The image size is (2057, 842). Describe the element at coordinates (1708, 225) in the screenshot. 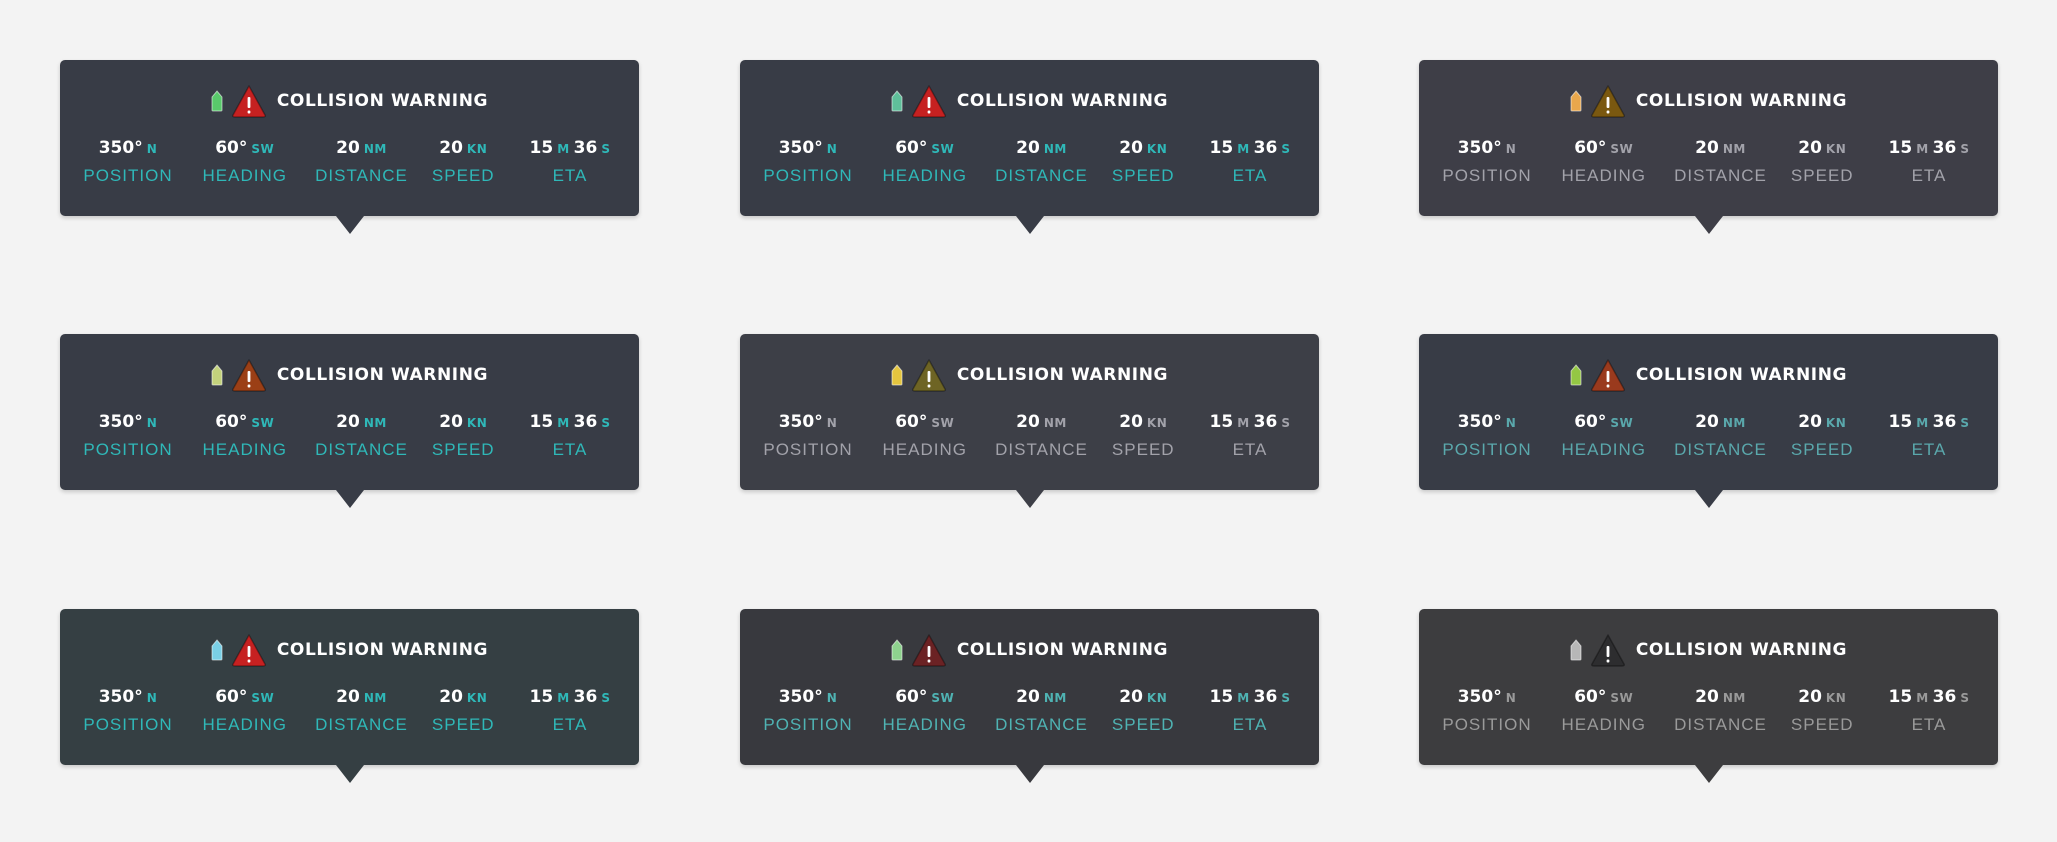

I see `callout-pointer` at that location.